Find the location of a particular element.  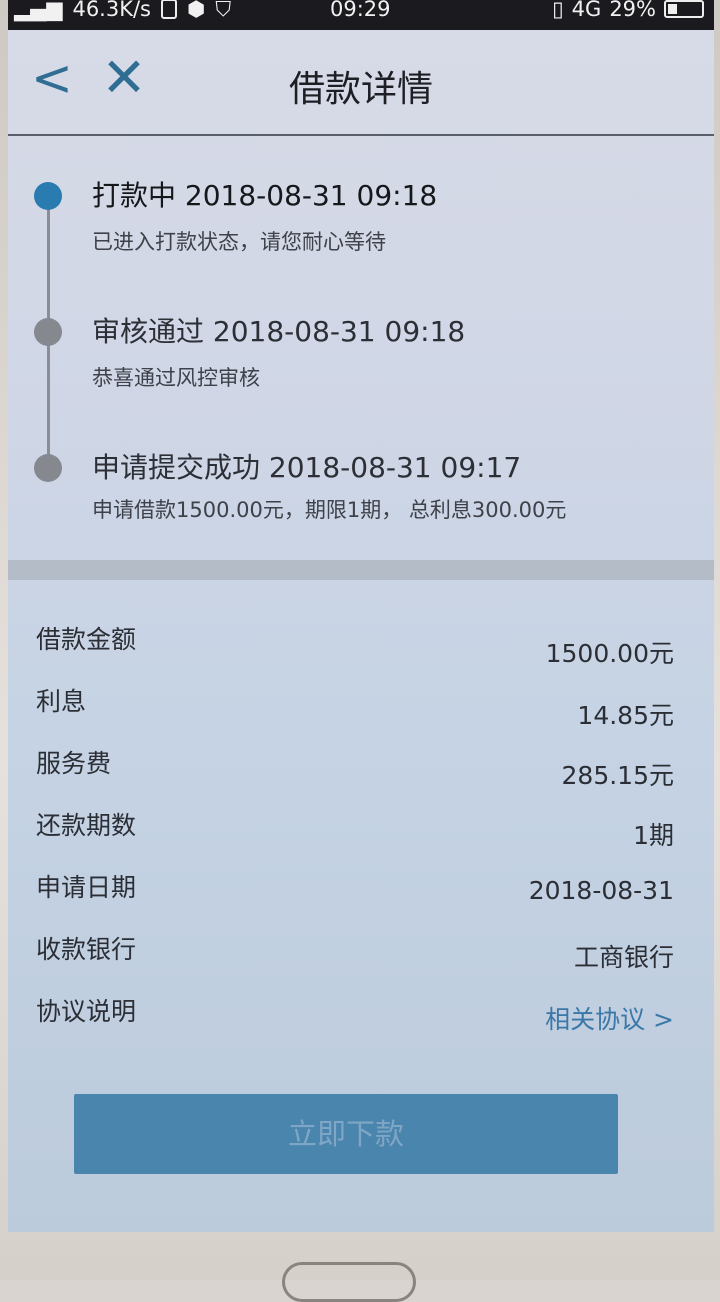

detail-row-service-fee: 服务费 285.15元 is located at coordinates (361, 769).